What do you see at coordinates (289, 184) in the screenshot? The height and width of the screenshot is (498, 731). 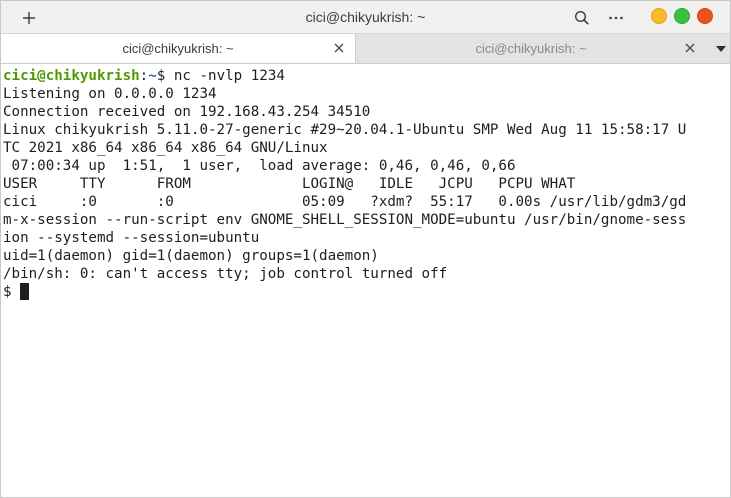 I see `output-line: USER TTY FROM LOGIN@ IDLE JCPU PCPU WHAT` at bounding box center [289, 184].